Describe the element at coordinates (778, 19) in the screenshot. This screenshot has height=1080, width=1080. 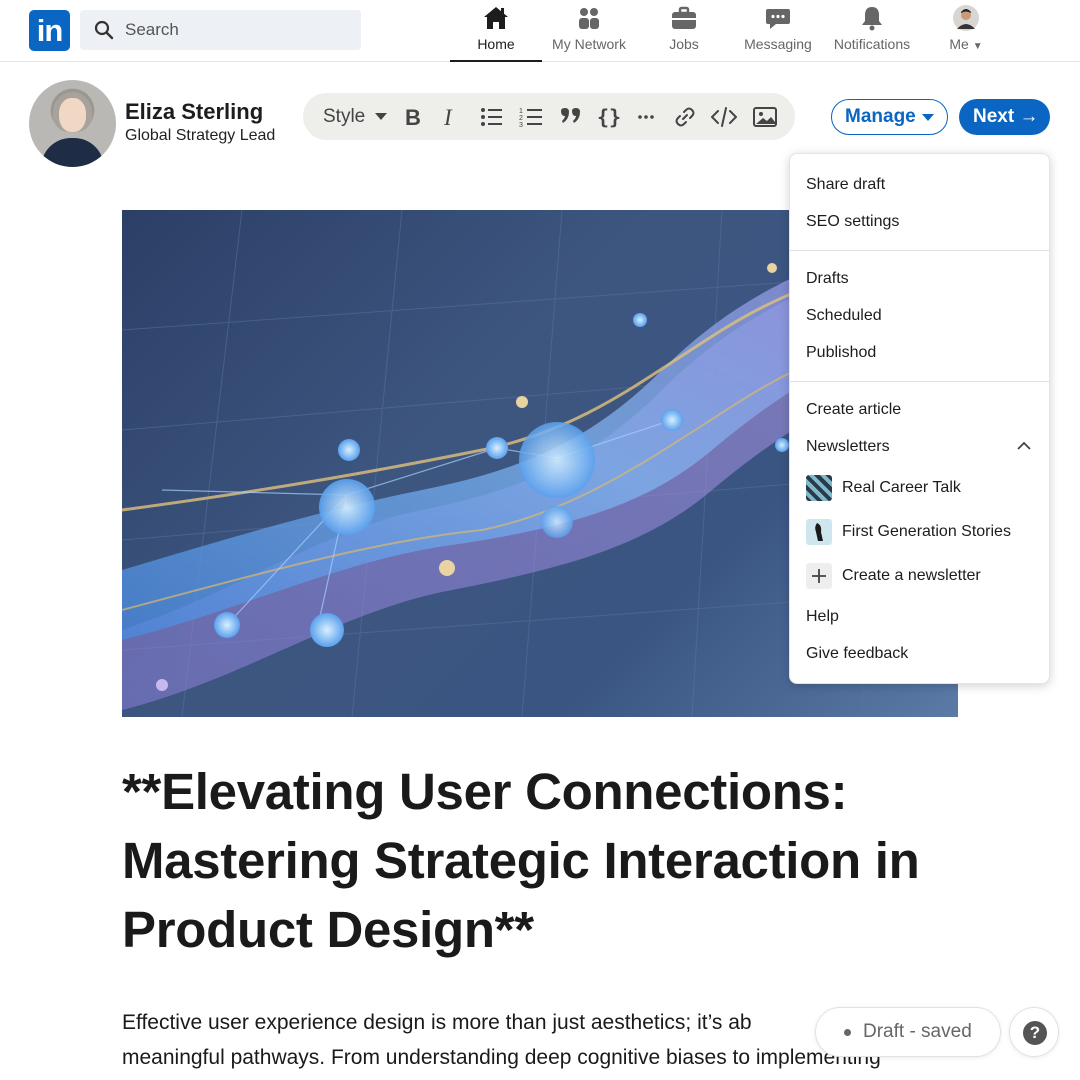
I see `chat-icon` at that location.